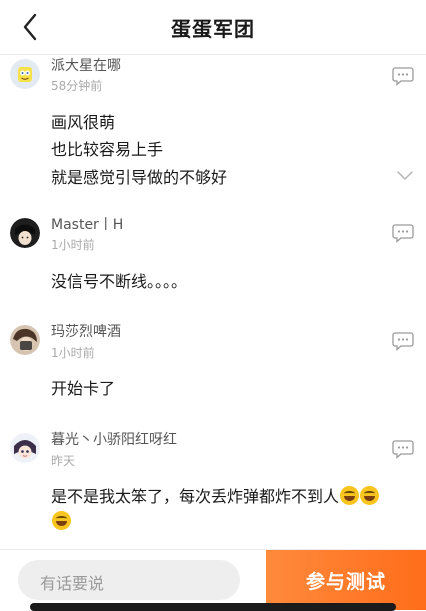 This screenshot has height=611, width=426. Describe the element at coordinates (195, 496) in the screenshot. I see `comment-text: 是不是我太笨了，每次丢炸弹都炸不到人` at that location.